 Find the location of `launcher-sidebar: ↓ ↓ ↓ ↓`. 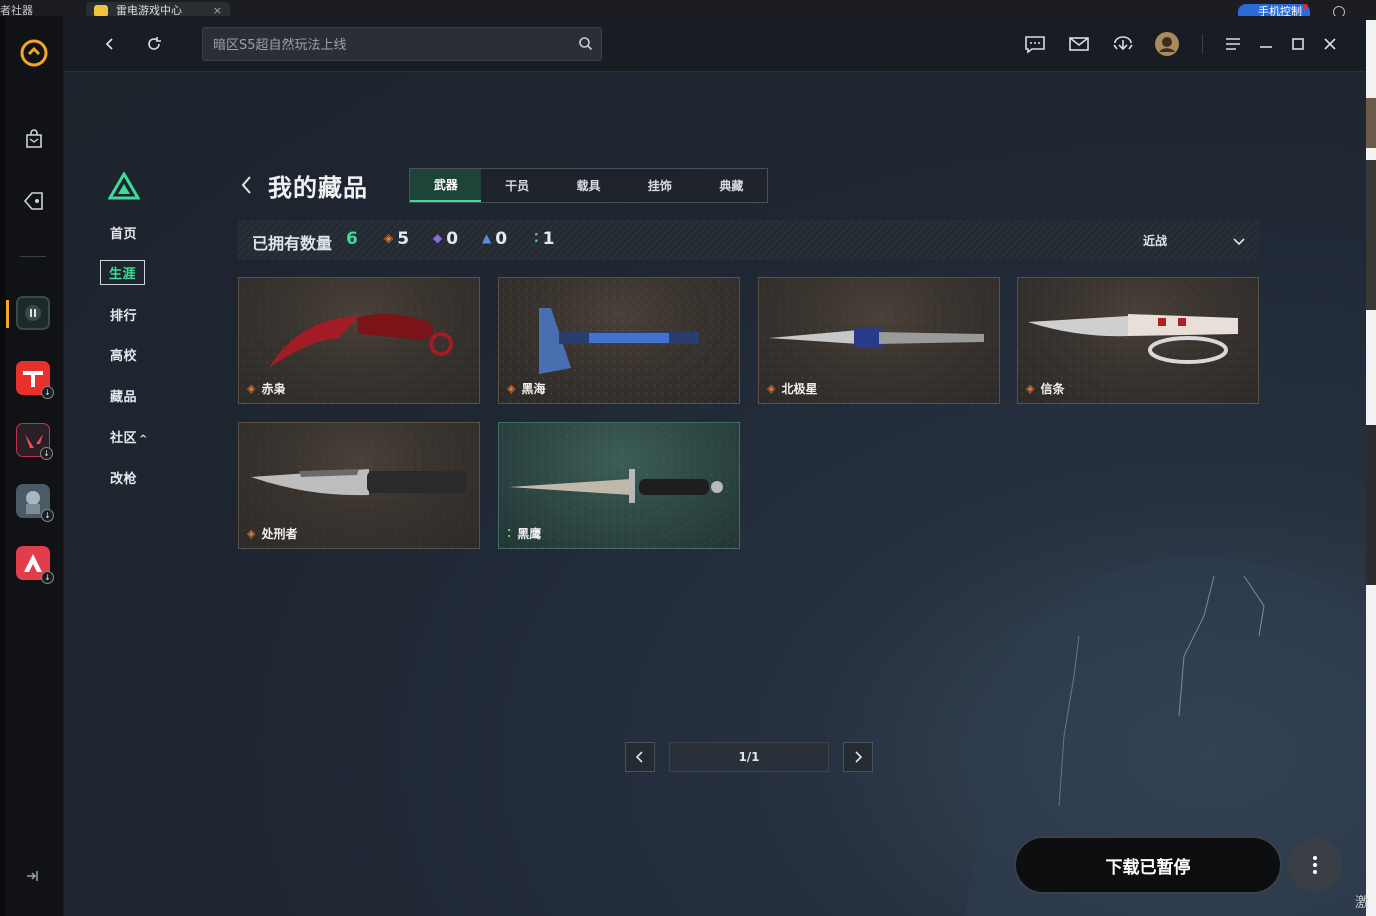

launcher-sidebar: ↓ ↓ ↓ ↓ is located at coordinates (32, 466).